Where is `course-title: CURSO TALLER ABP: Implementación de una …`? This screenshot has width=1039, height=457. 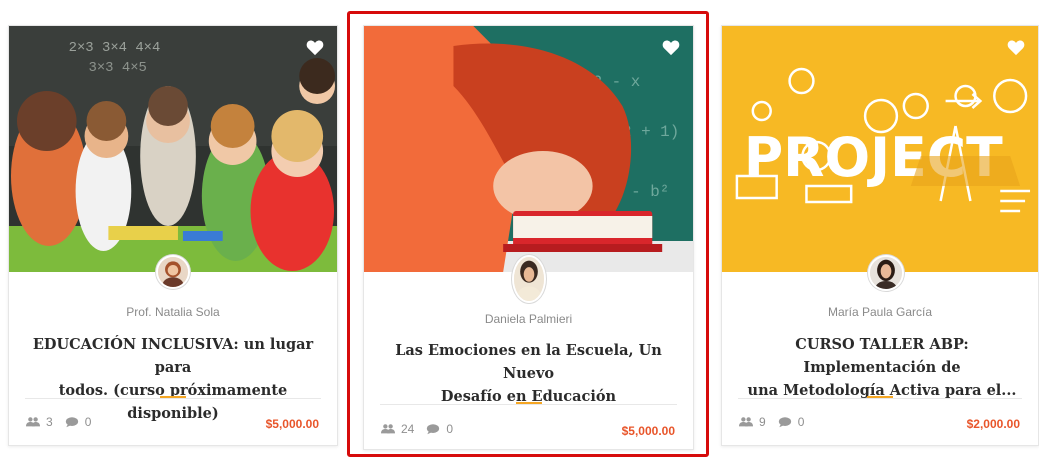 course-title: CURSO TALLER ABP: Implementación de una … is located at coordinates (882, 367).